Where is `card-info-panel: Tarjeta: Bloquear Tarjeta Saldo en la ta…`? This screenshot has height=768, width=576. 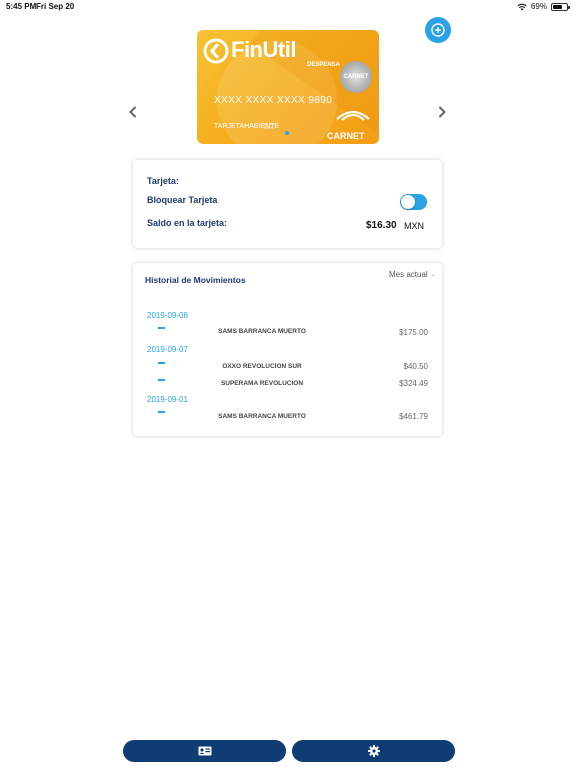 card-info-panel: Tarjeta: Bloquear Tarjeta Saldo en la ta… is located at coordinates (287, 204).